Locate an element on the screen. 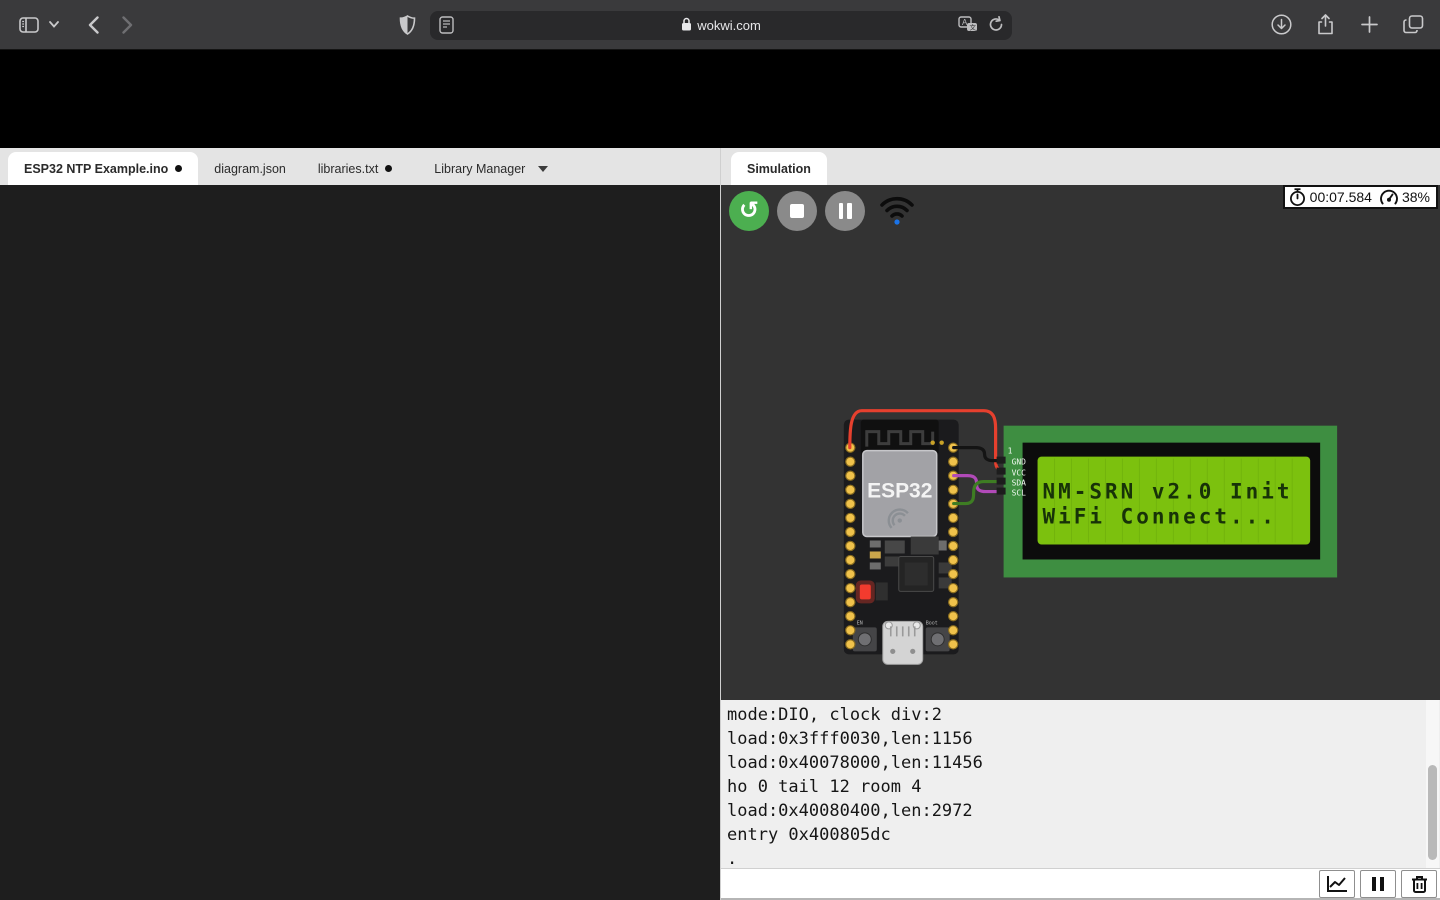 This screenshot has width=1440, height=900. translate-icon: A文 is located at coordinates (968, 26).